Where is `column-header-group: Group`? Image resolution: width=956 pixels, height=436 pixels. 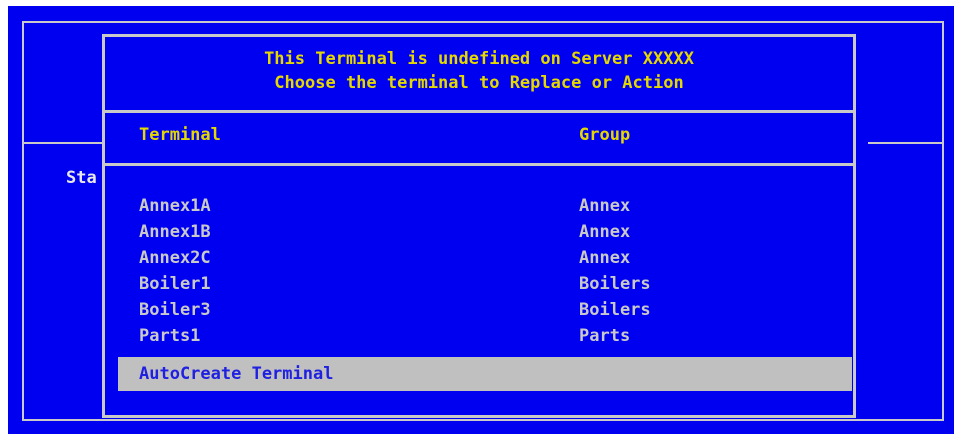 column-header-group: Group is located at coordinates (605, 135).